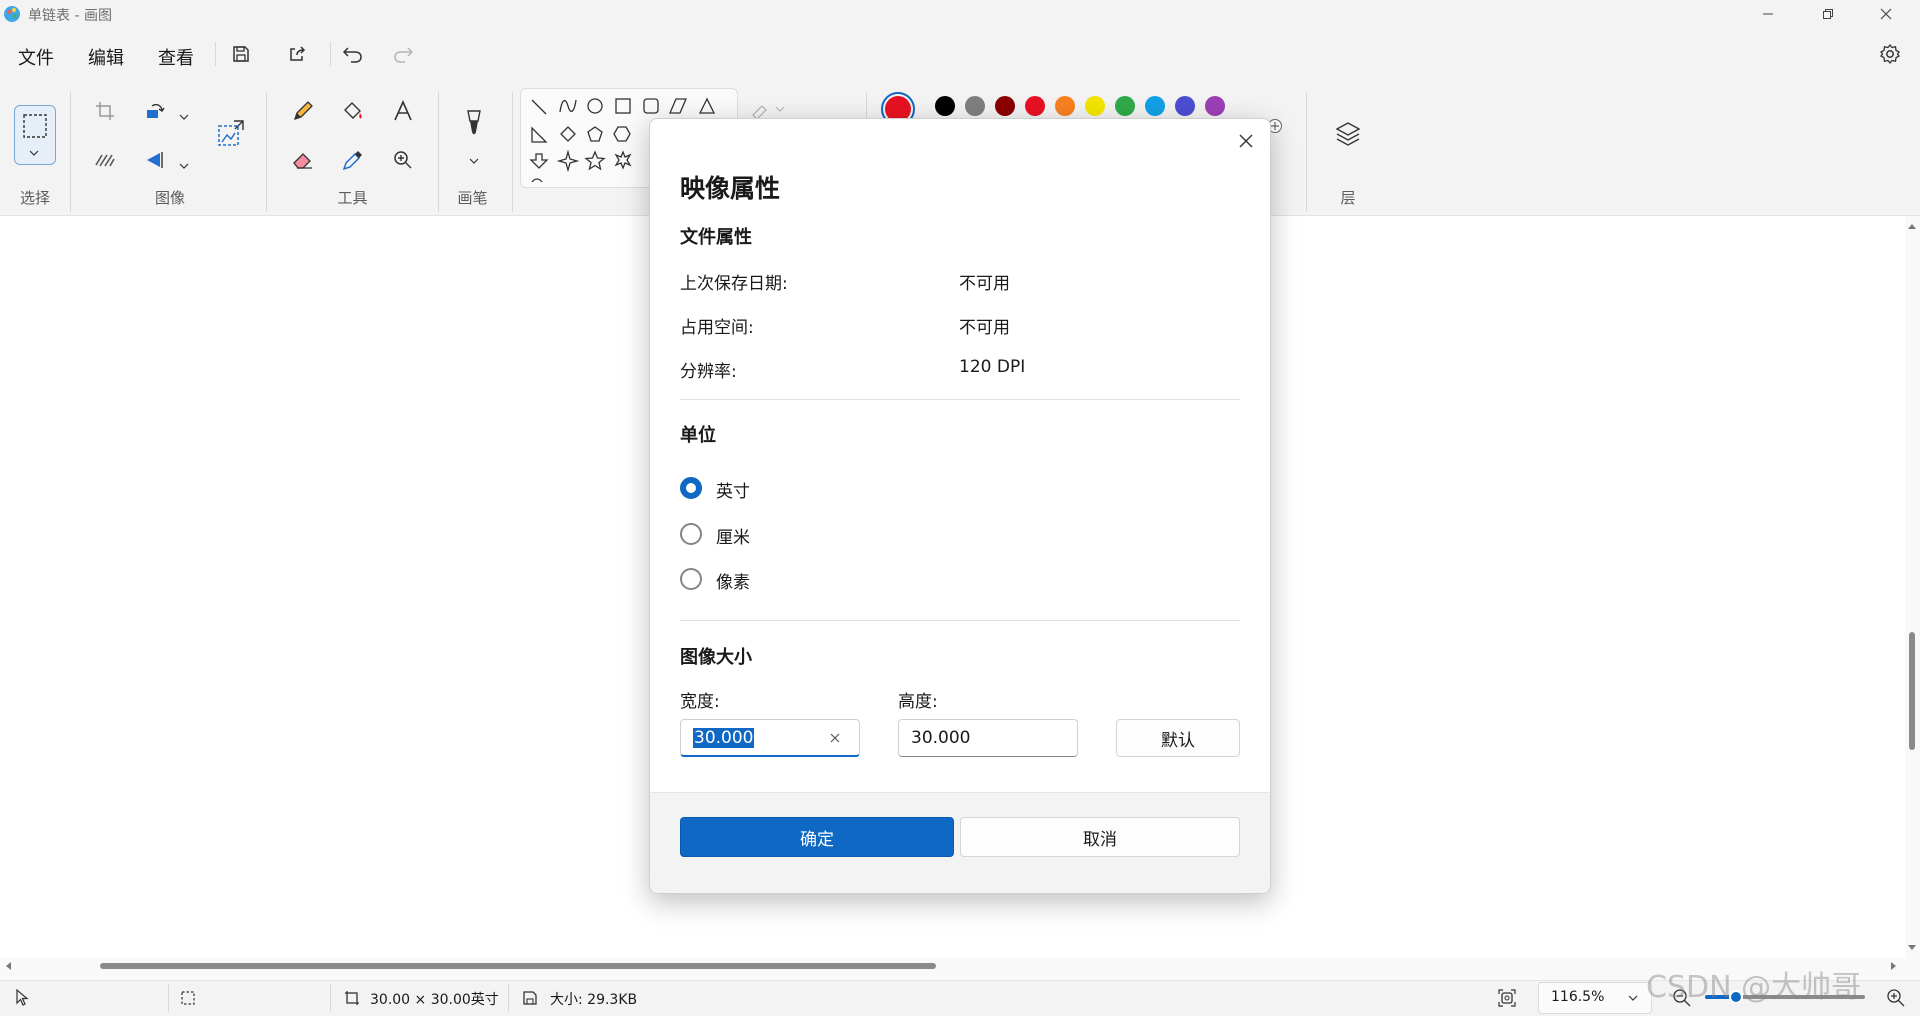 This screenshot has width=1920, height=1016. What do you see at coordinates (835, 738) in the screenshot?
I see `clear-input-icon` at bounding box center [835, 738].